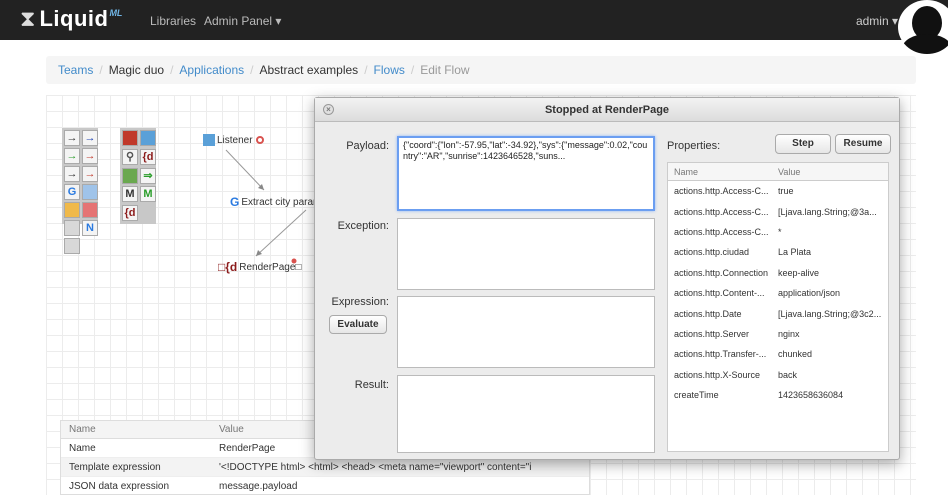 The width and height of the screenshot is (948, 495). Describe the element at coordinates (795, 354) in the screenshot. I see `property-value: chunked` at that location.